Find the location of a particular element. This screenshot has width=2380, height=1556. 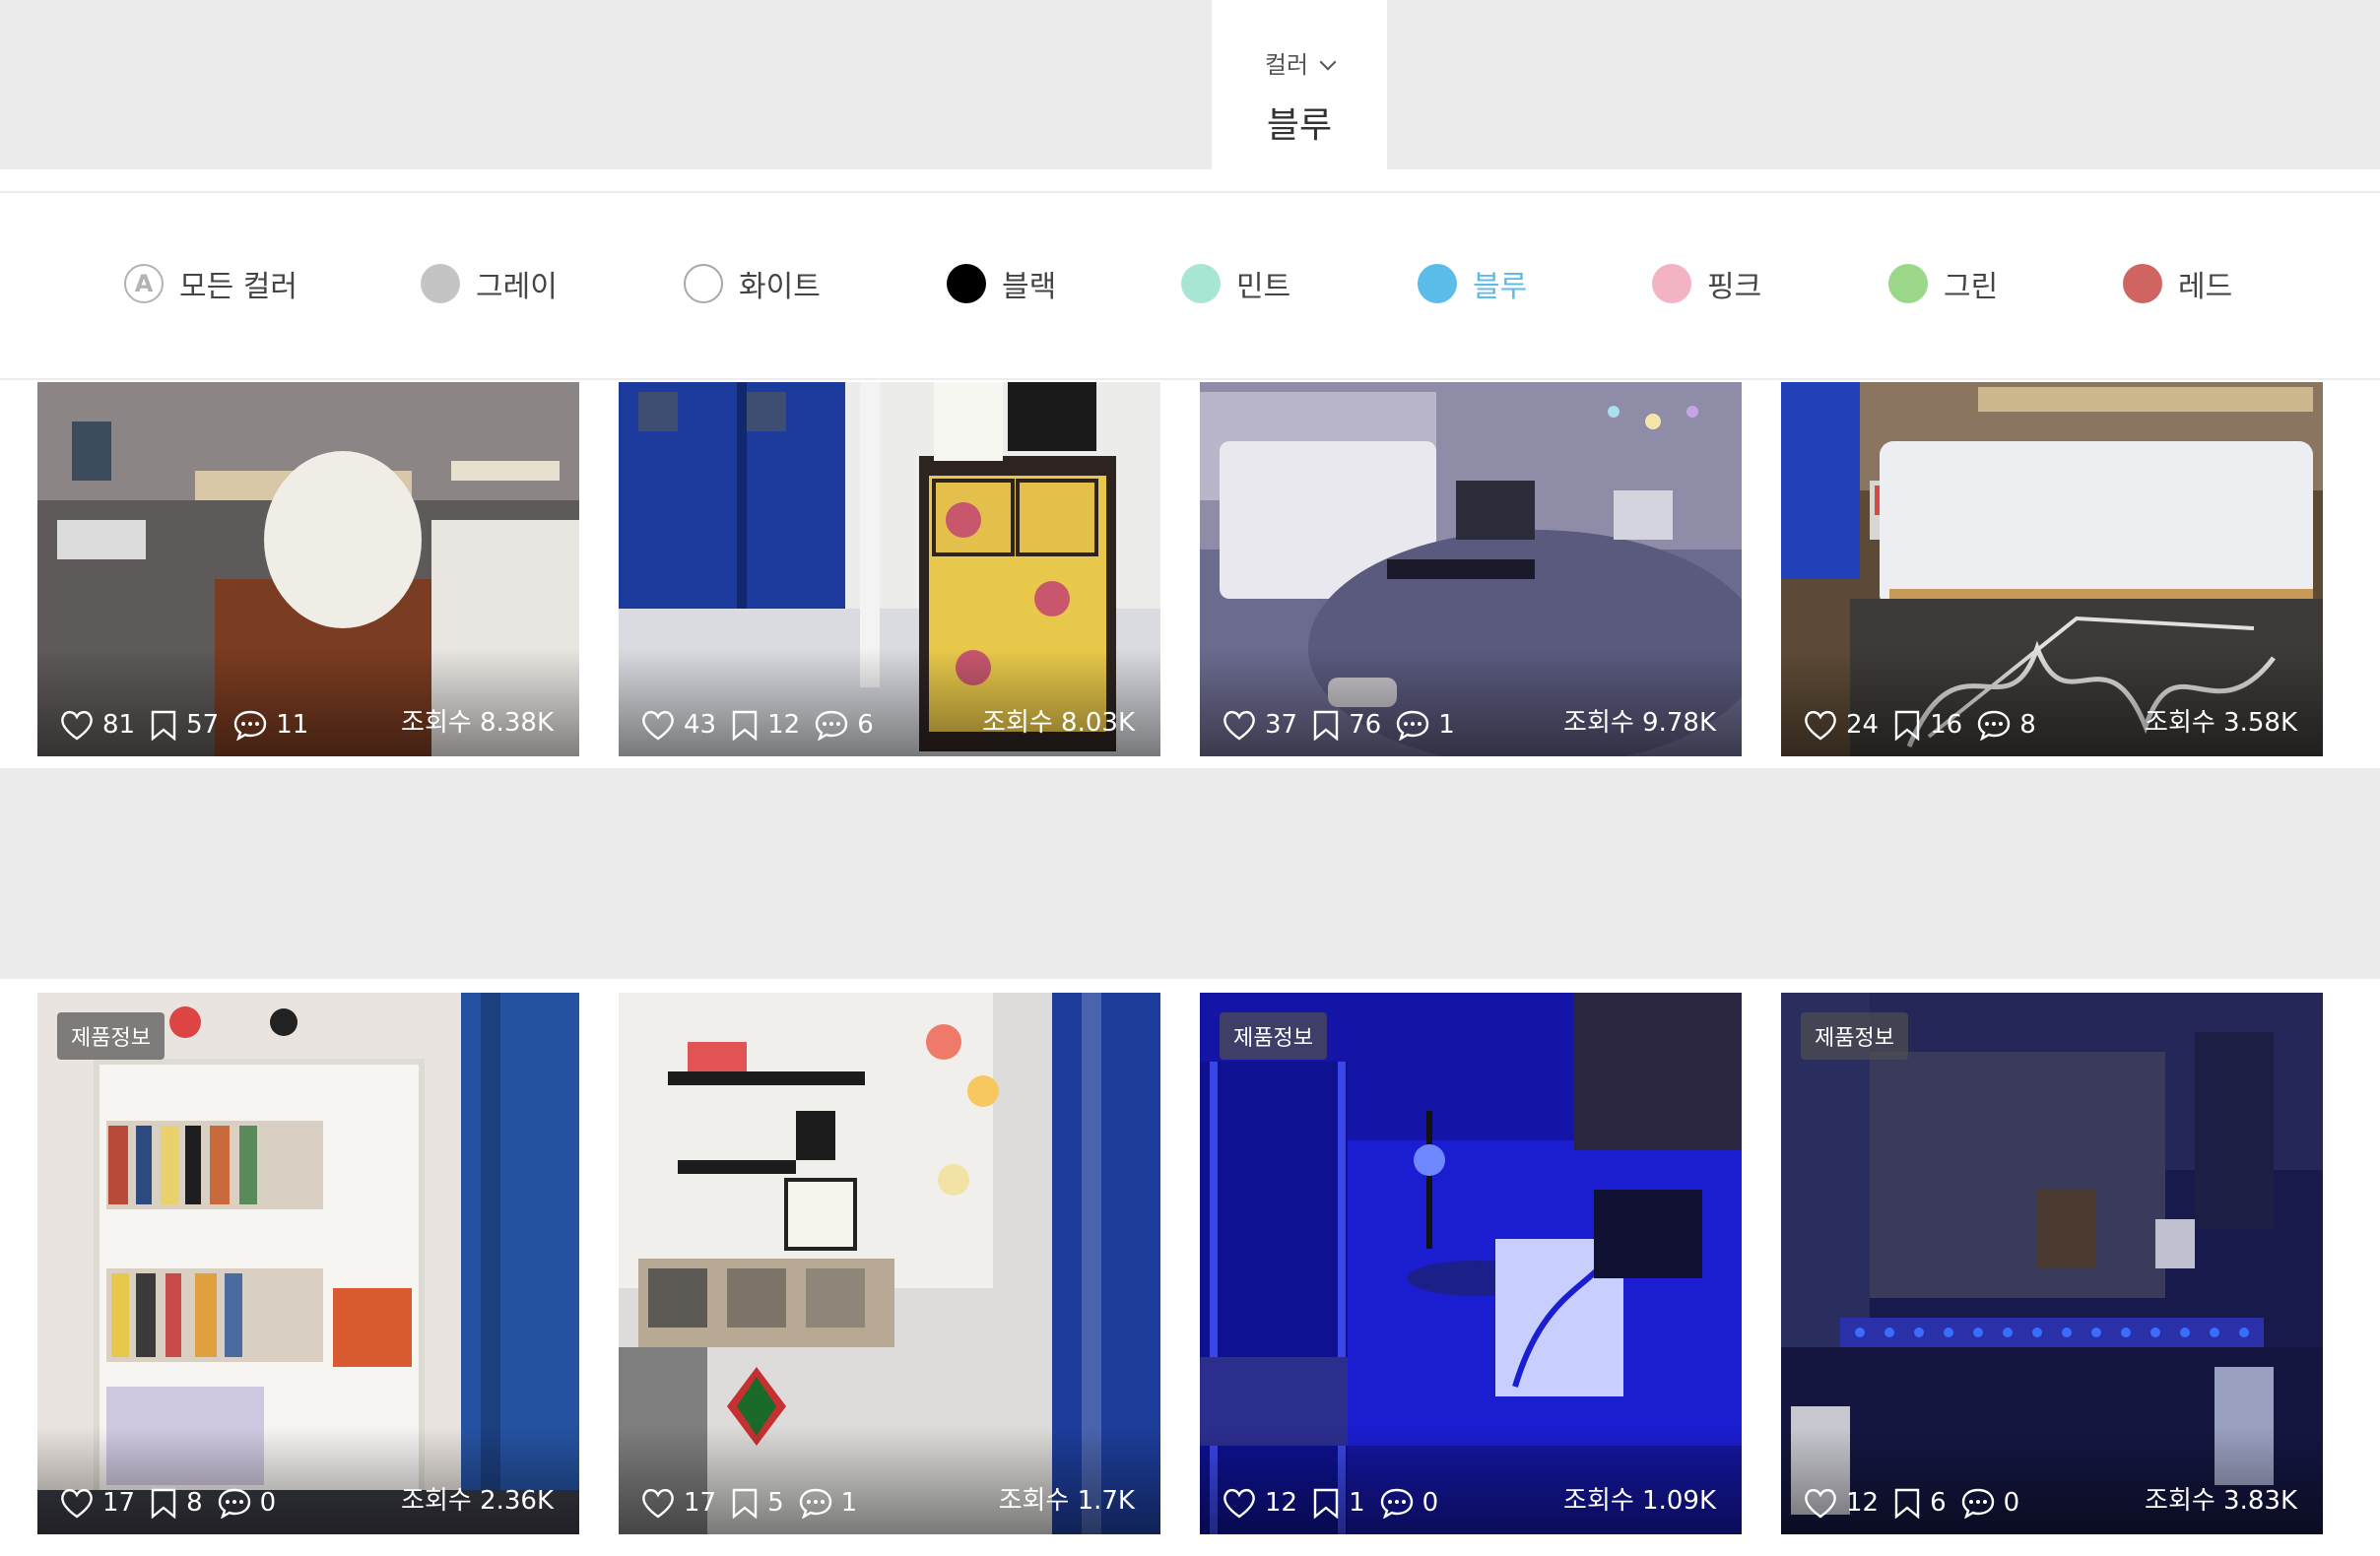

photo-card: 제품정보 12 6 0 조회수 3.83K is located at coordinates (2052, 1263).